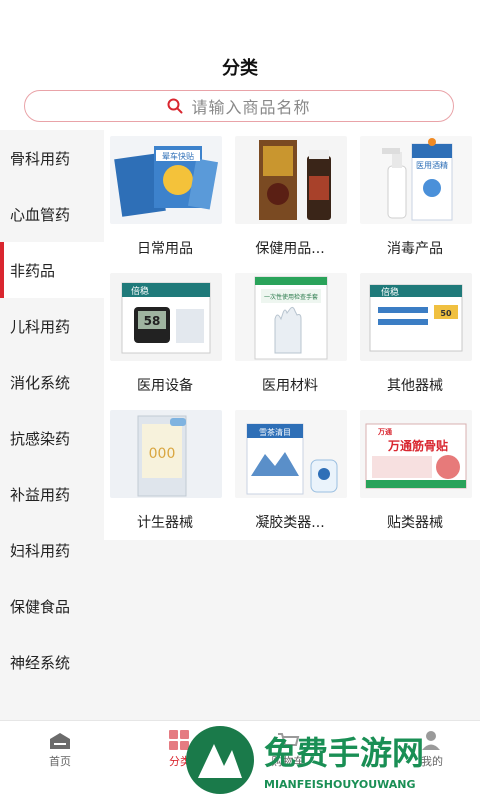  I want to click on category-label: 贴类器械, so click(415, 523).